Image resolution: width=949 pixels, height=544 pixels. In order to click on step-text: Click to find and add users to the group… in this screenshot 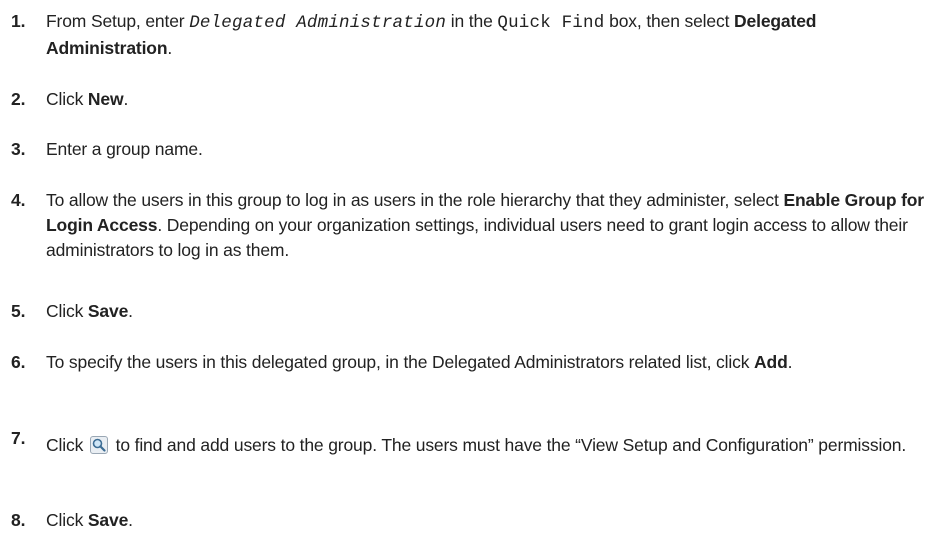, I will do `click(493, 445)`.